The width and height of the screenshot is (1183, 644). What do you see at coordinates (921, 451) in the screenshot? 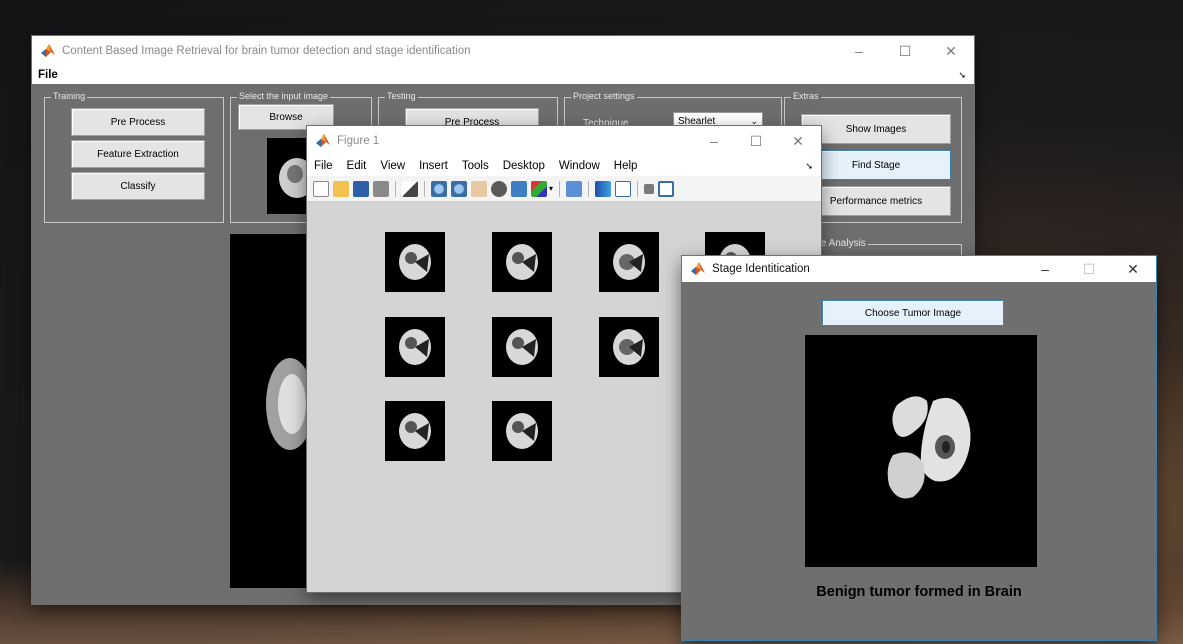
I see `tumor-image-display` at bounding box center [921, 451].